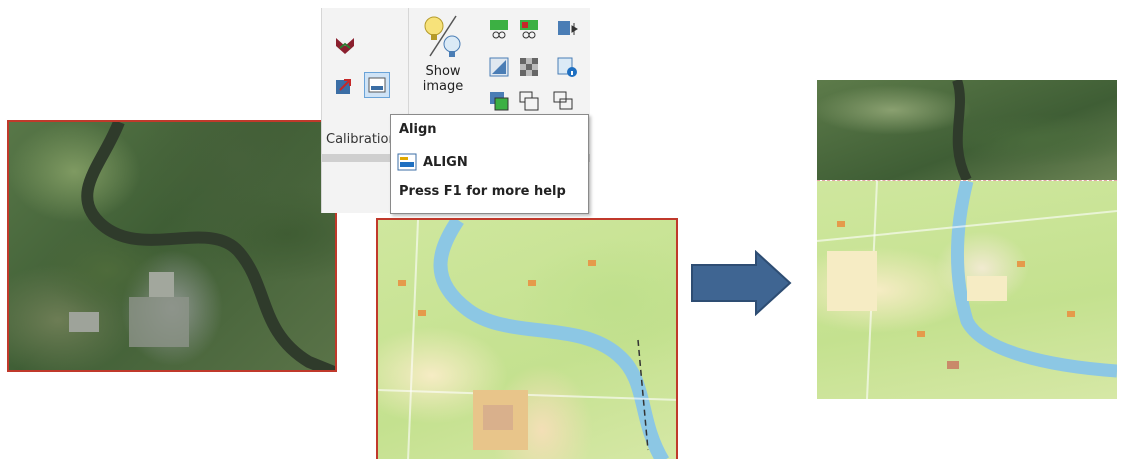 Image resolution: width=1127 pixels, height=459 pixels. I want to click on transparency-button, so click(529, 67).